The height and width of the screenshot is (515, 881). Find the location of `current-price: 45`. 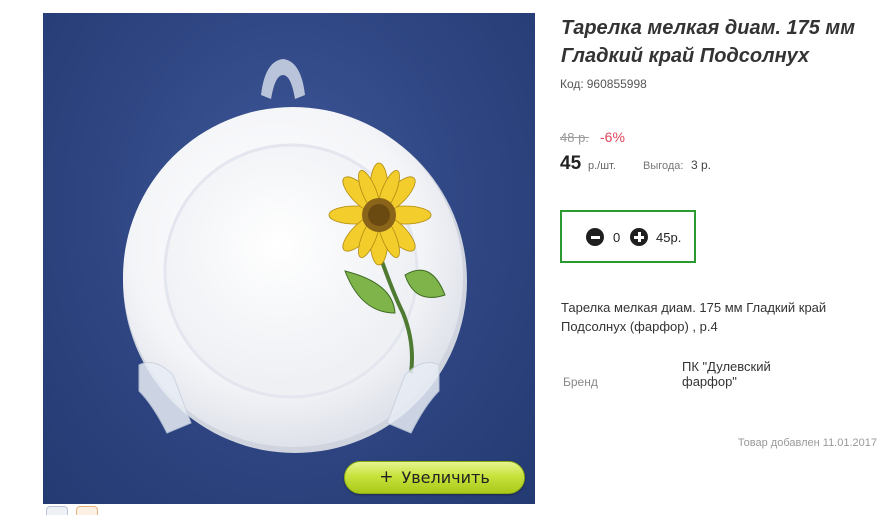

current-price: 45 is located at coordinates (571, 163).